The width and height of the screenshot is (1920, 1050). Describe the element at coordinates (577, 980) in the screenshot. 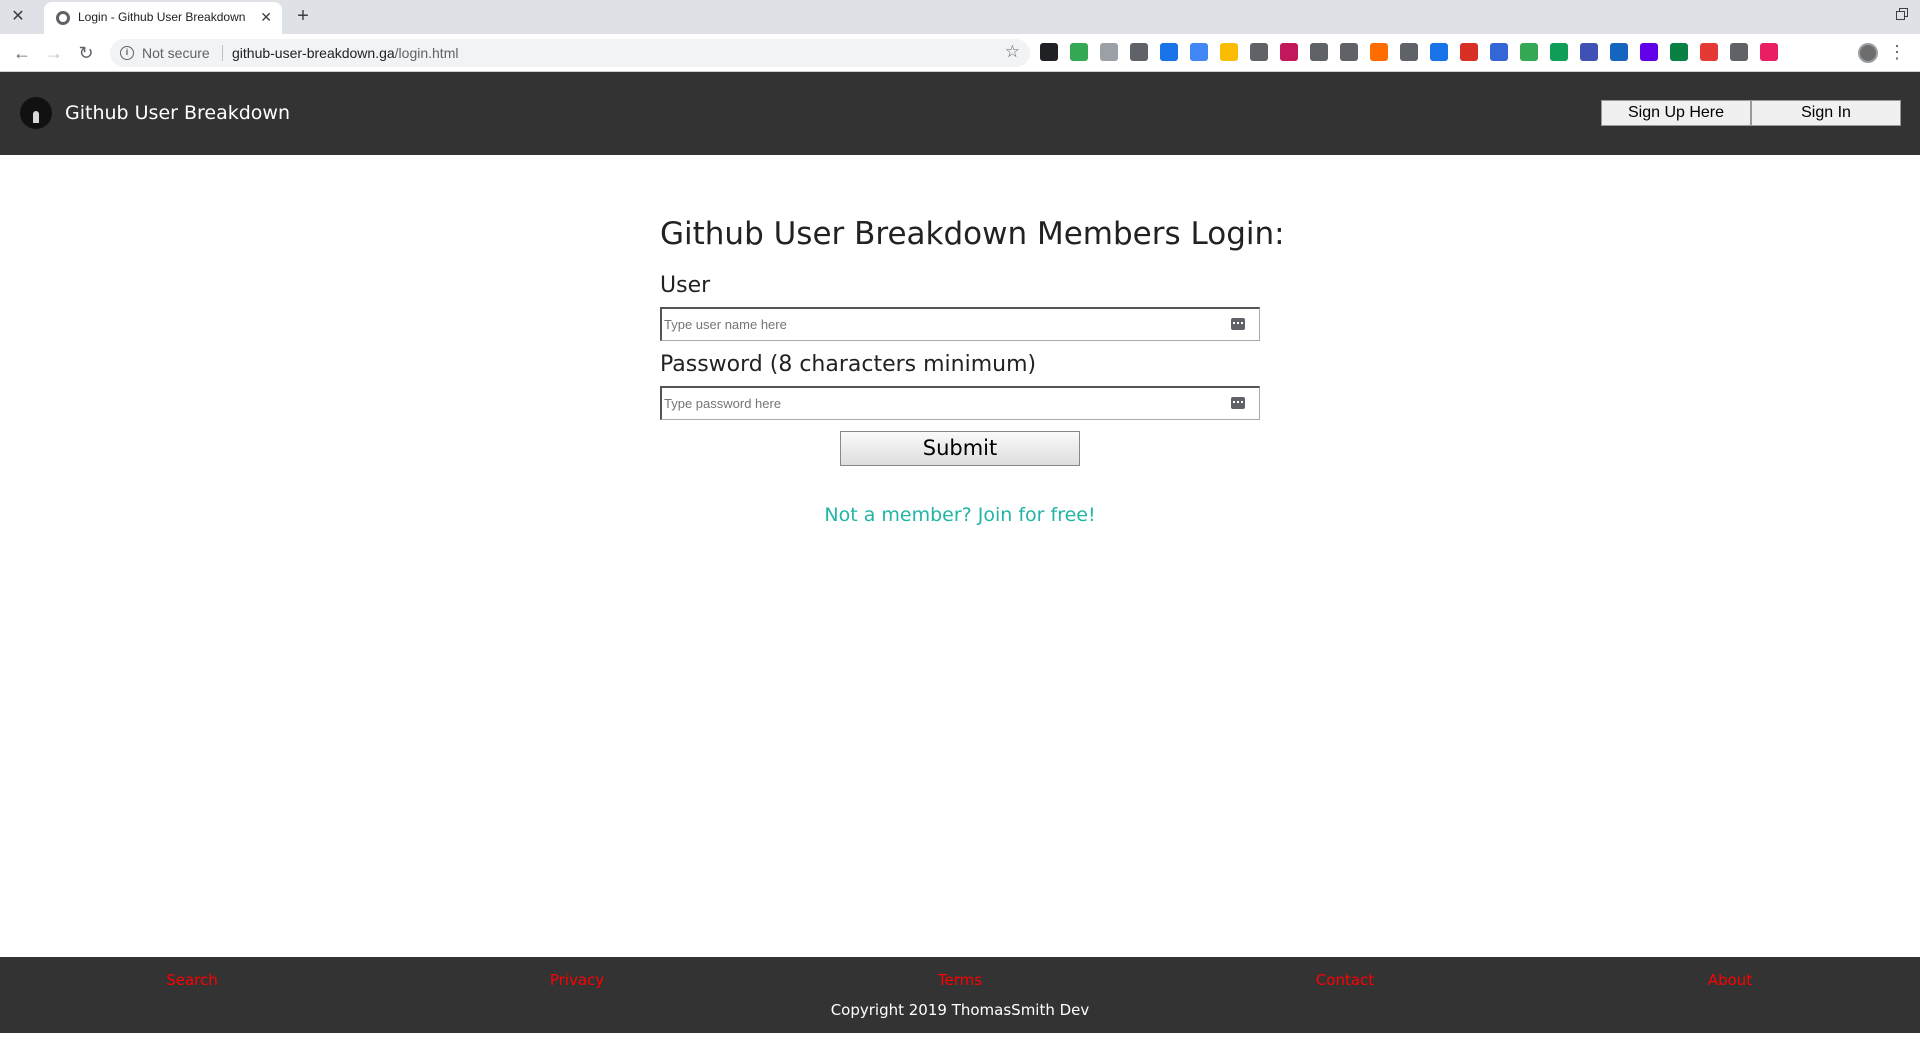

I see `footer-link-privacy: Privacy` at that location.